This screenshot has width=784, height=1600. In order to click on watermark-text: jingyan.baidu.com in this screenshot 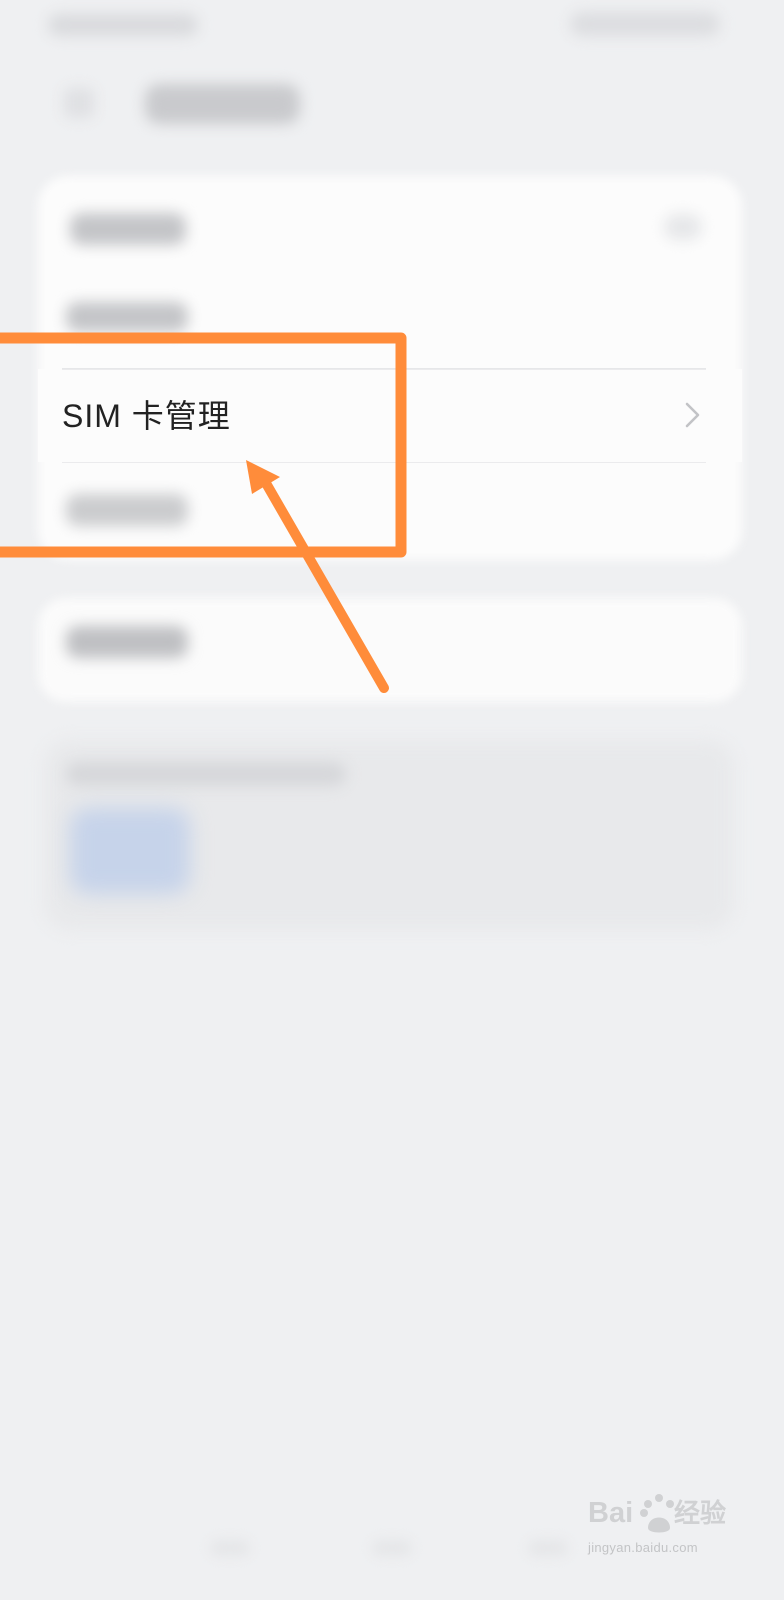, I will do `click(643, 1547)`.